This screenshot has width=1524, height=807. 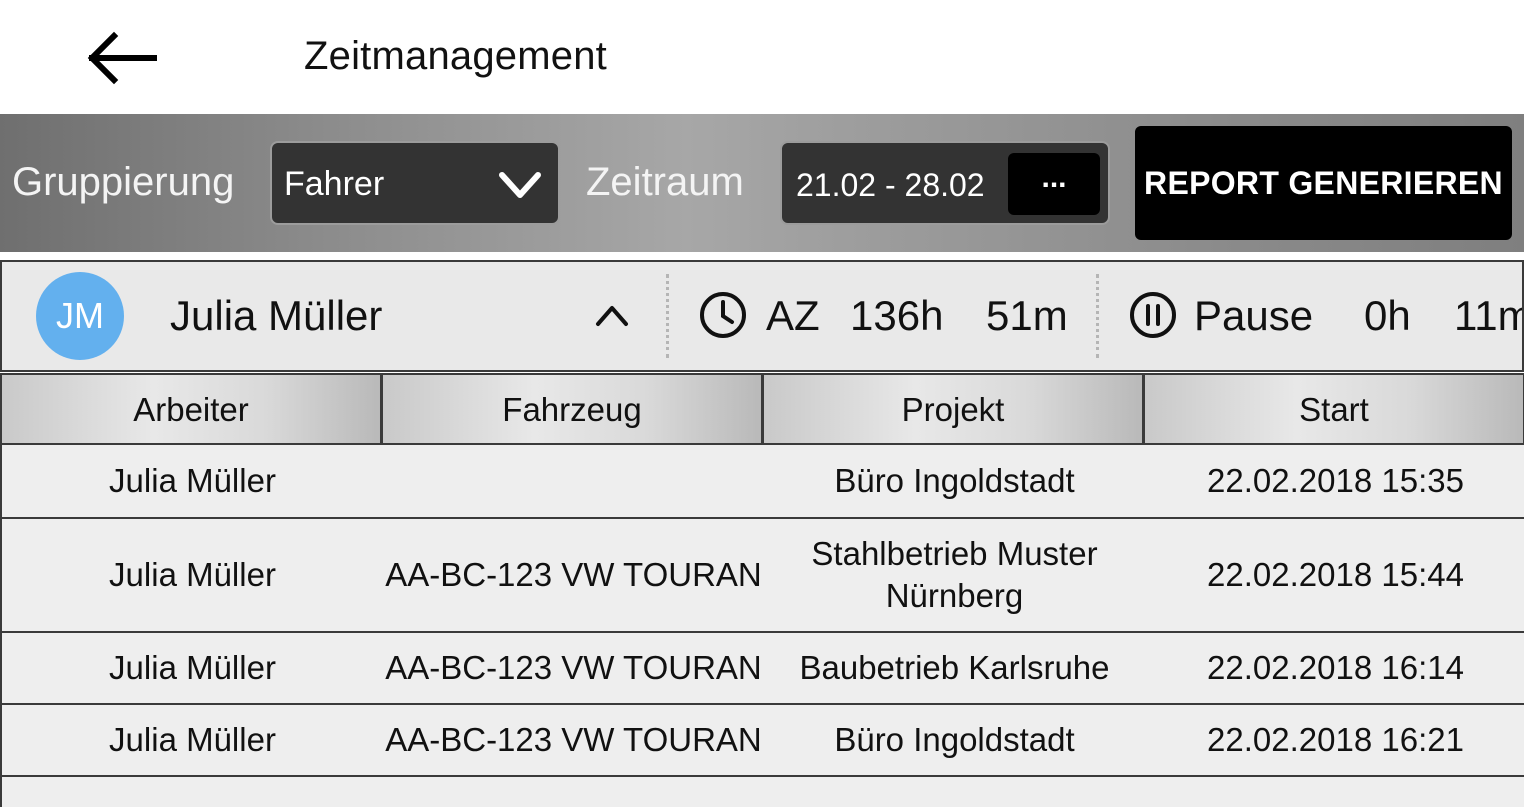 I want to click on cell-project: Baubetrieb Karlsruhe, so click(x=954, y=667).